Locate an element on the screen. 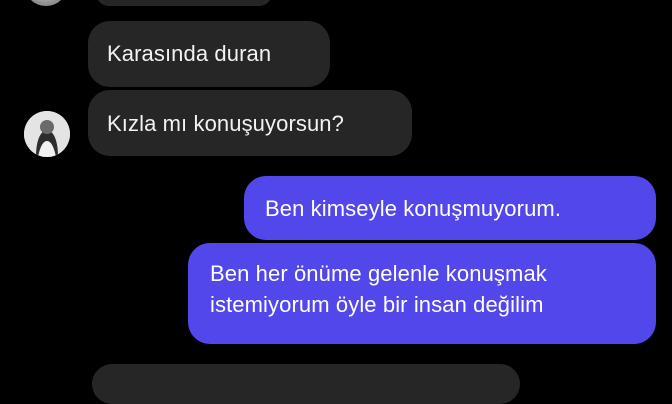 This screenshot has height=404, width=672. incoming-message-bubble: Kızla mı konuşuyorsun? is located at coordinates (250, 123).